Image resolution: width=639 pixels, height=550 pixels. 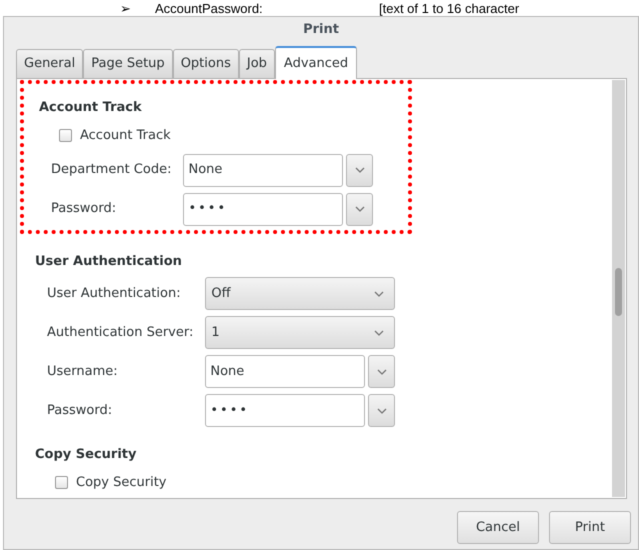 What do you see at coordinates (321, 30) in the screenshot?
I see `window-title: Print` at bounding box center [321, 30].